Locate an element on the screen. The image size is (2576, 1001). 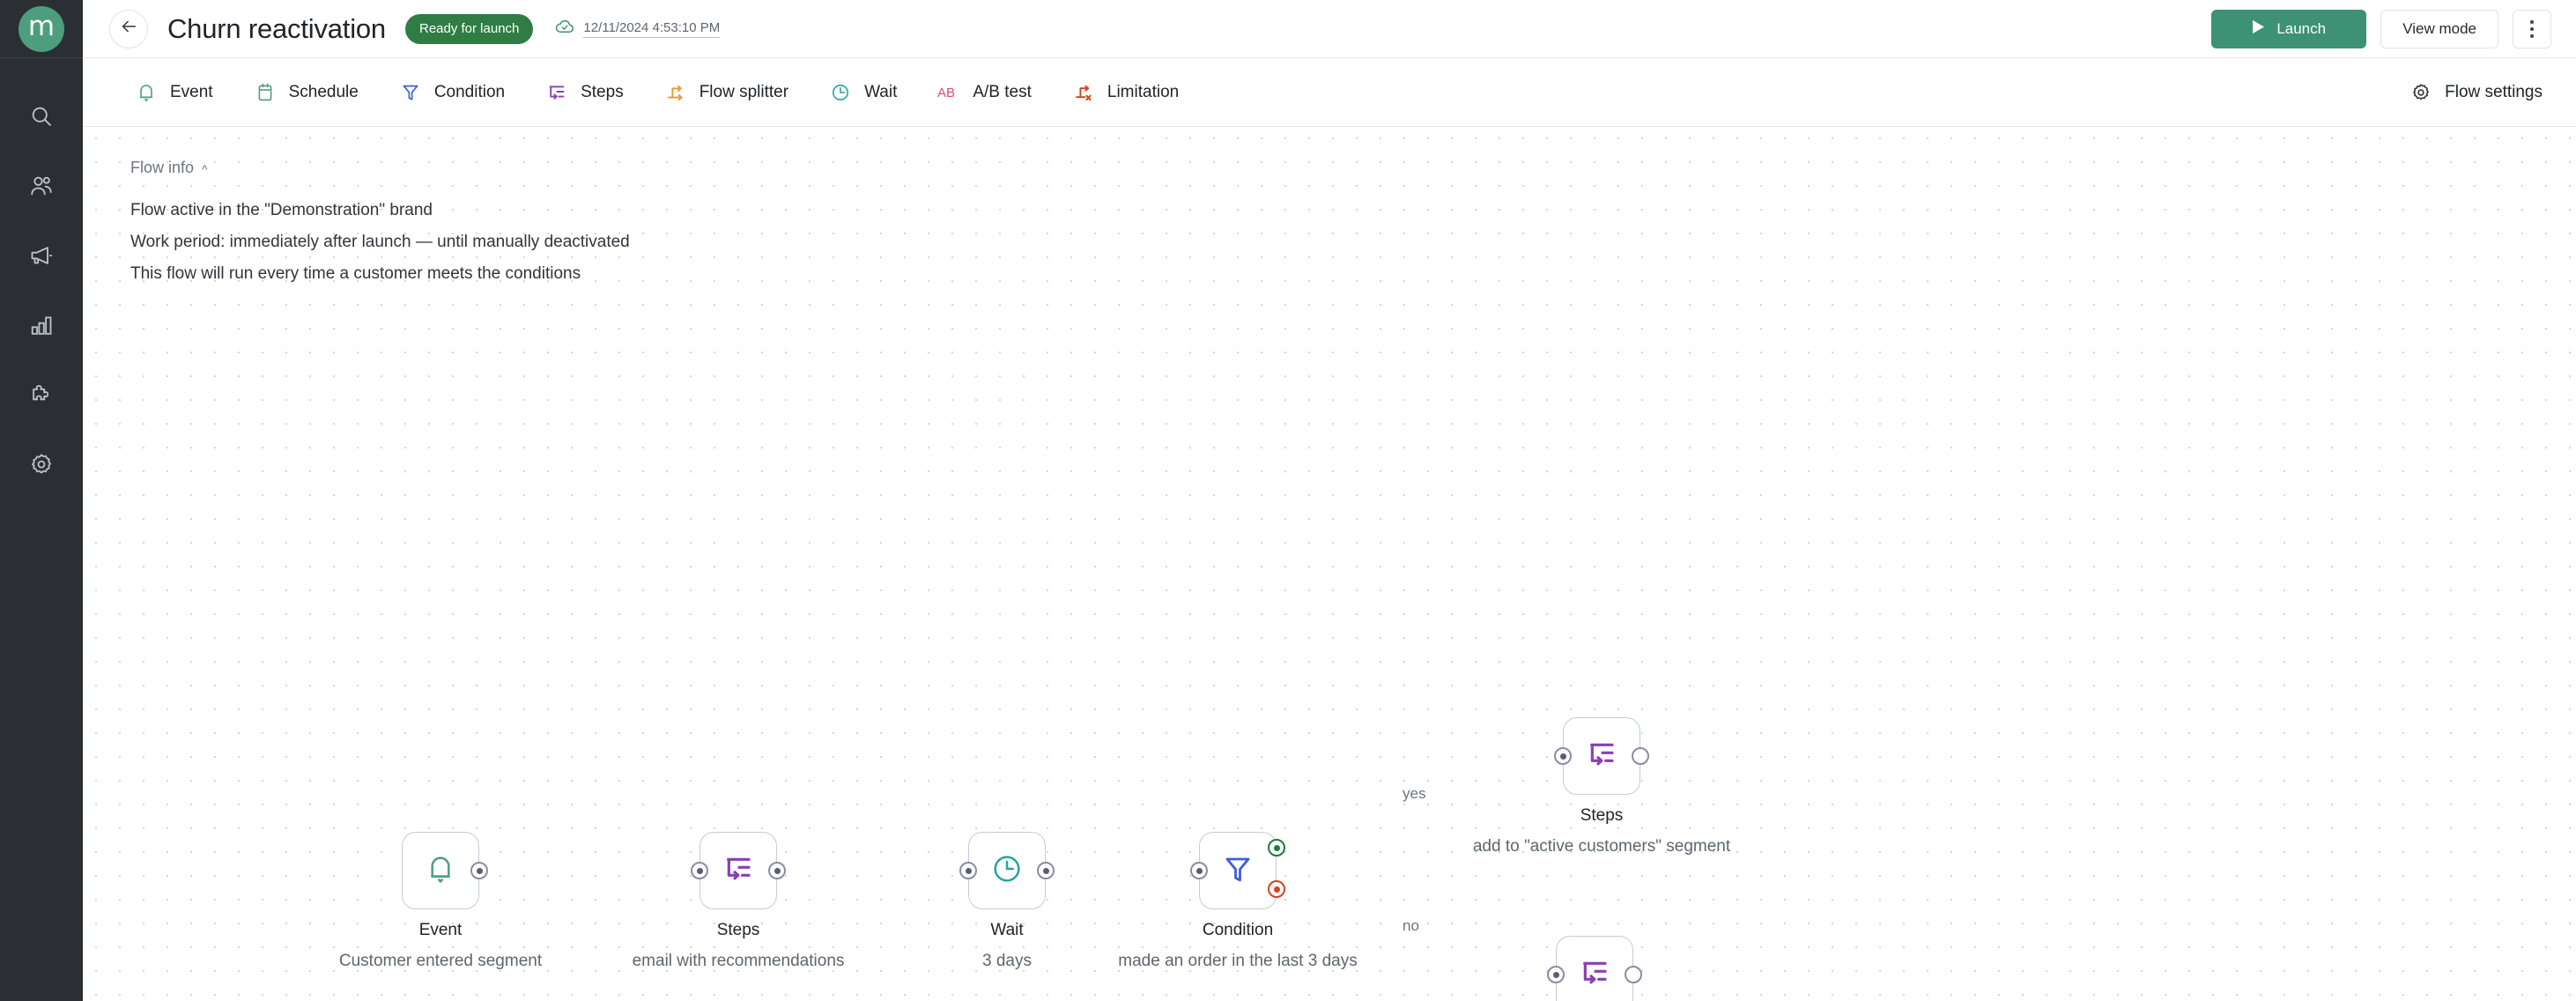
toolbar-item-ab-test: AB A/B test is located at coordinates (985, 92).